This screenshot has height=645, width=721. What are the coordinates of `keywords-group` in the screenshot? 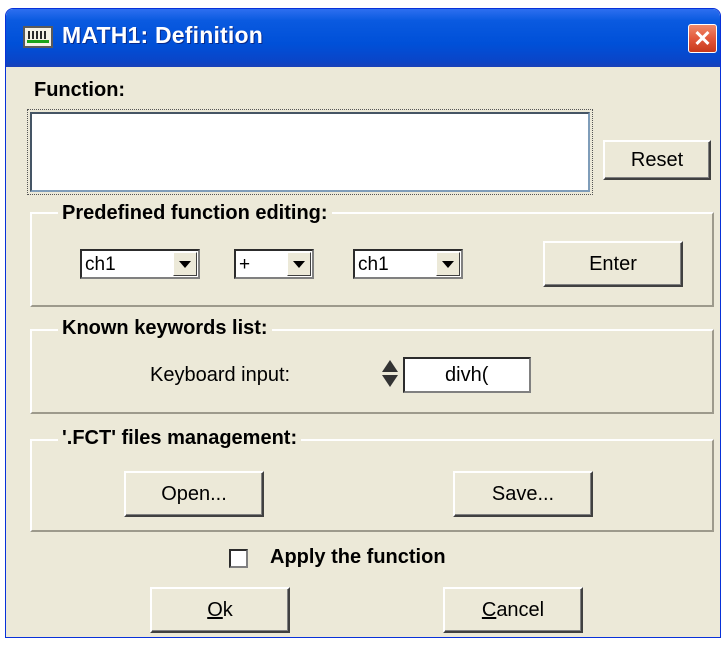 It's located at (372, 371).